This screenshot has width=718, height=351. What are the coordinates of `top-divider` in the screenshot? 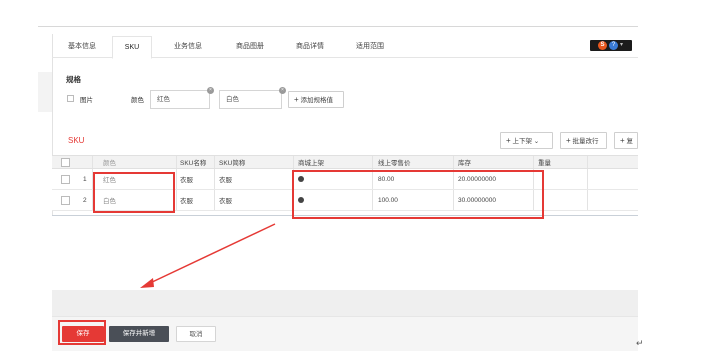 It's located at (338, 26).